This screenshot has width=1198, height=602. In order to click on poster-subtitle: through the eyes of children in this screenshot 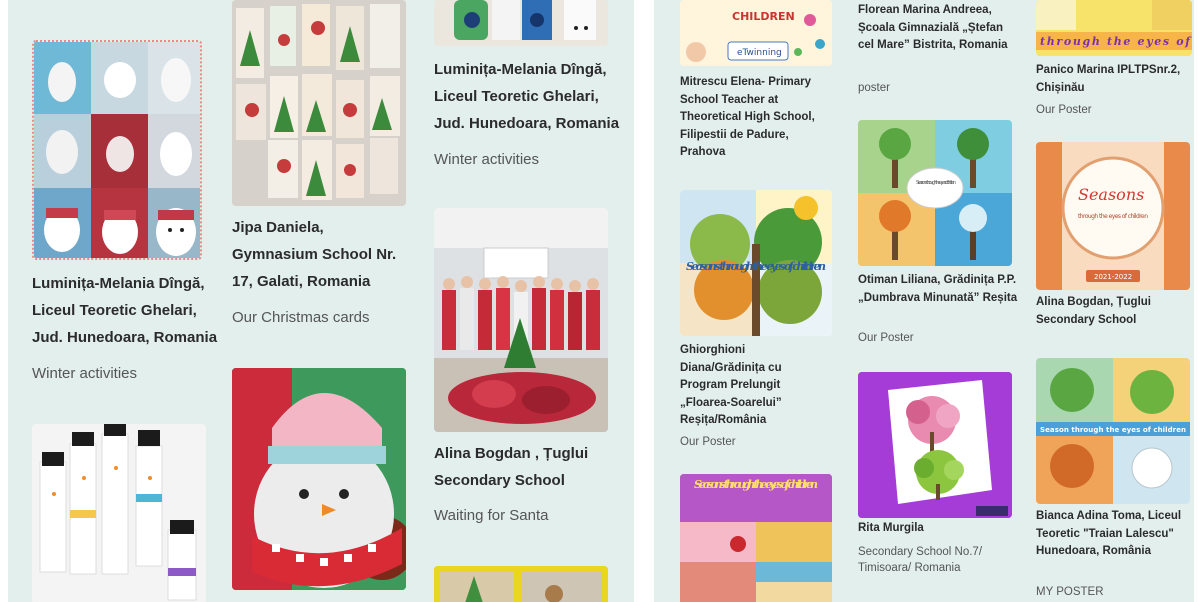, I will do `click(1113, 216)`.